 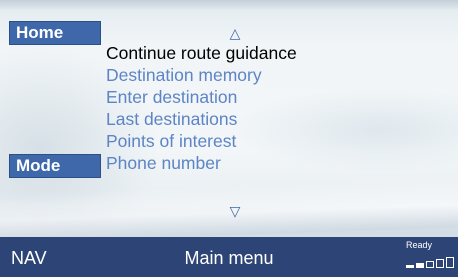 What do you see at coordinates (201, 97) in the screenshot?
I see `menu-item-enter-destination: Enter destination` at bounding box center [201, 97].